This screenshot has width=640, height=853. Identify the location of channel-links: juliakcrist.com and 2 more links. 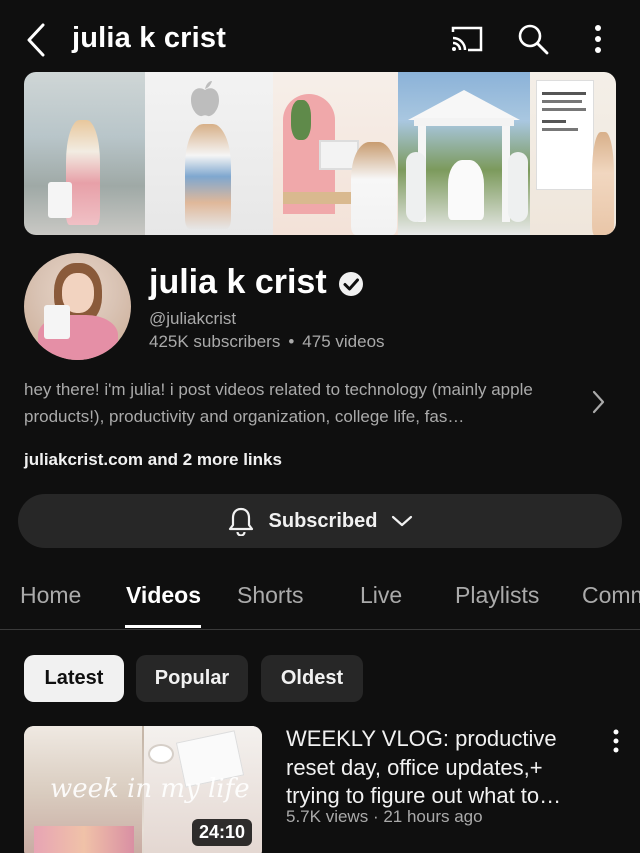
(153, 460).